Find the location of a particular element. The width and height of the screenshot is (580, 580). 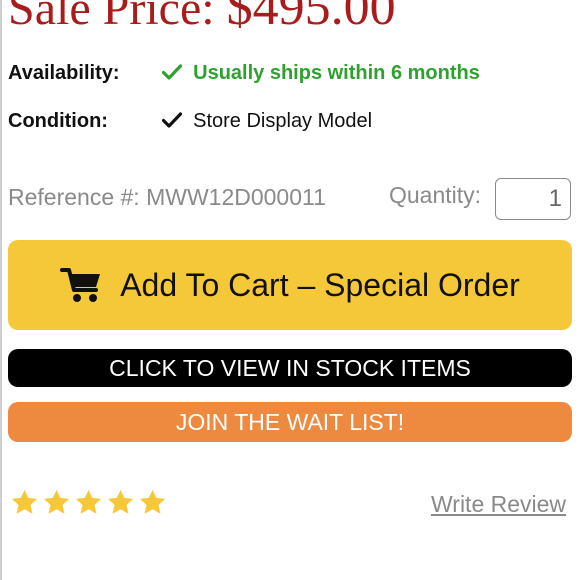

page-border is located at coordinates (1, 290).